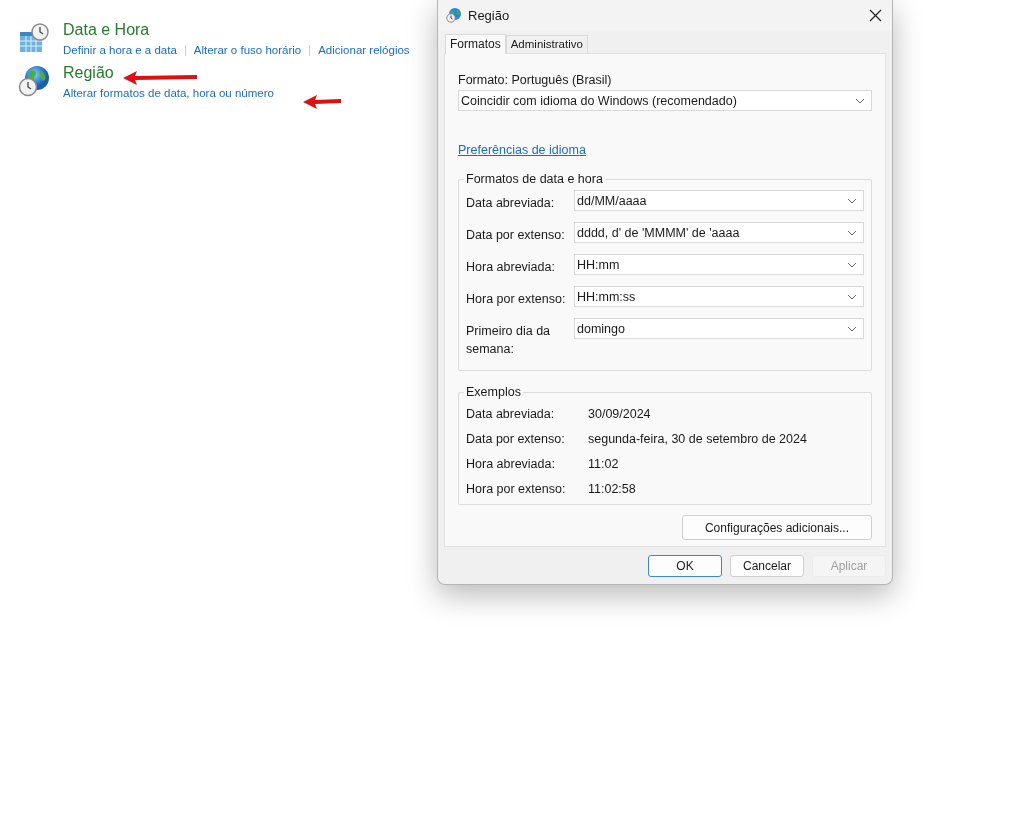  I want to click on tab: Administrativo, so click(546, 44).